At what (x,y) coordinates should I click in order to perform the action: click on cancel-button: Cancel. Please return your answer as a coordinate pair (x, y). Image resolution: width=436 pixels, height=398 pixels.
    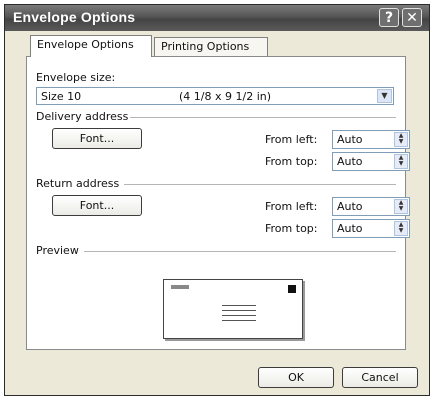
    Looking at the image, I should click on (380, 377).